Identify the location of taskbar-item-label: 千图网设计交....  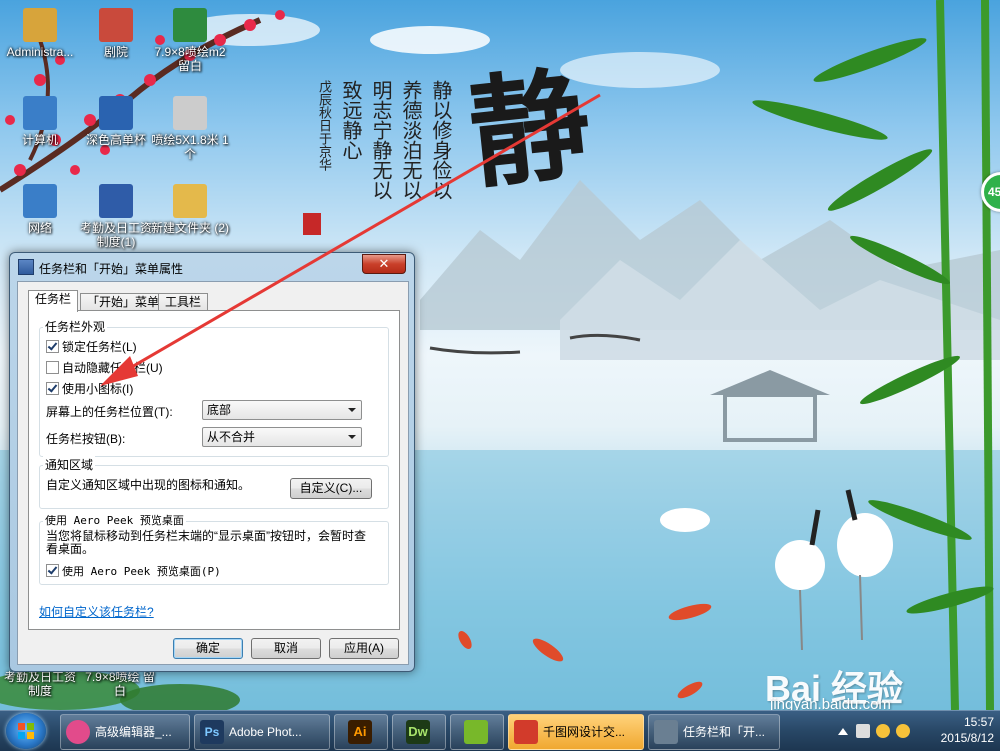
(584, 732).